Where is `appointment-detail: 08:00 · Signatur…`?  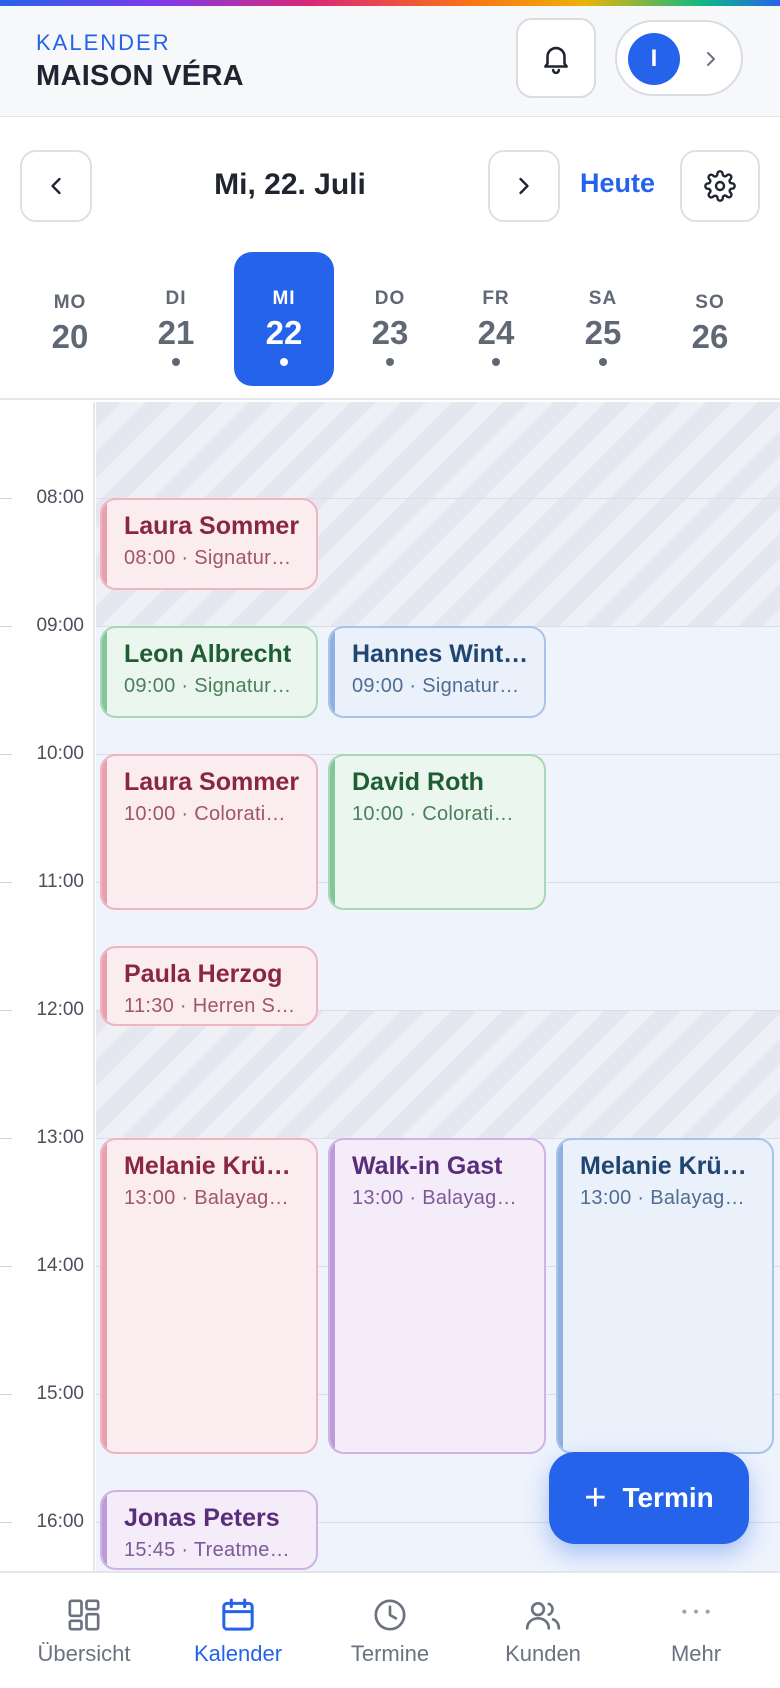 appointment-detail: 08:00 · Signatur… is located at coordinates (208, 558).